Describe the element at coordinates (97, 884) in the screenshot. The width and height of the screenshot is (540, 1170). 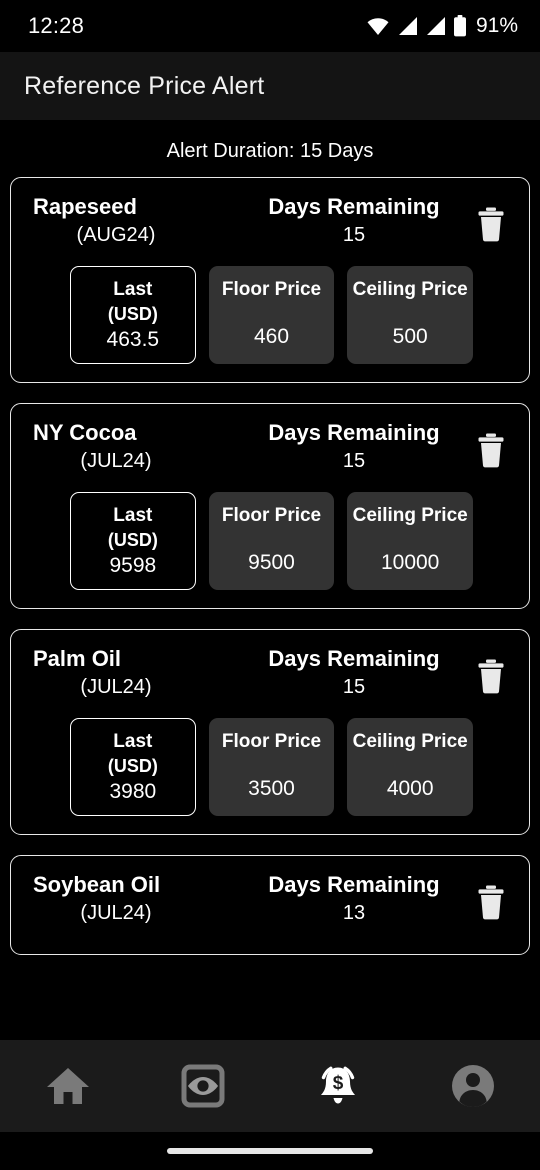
I see `commodity-name: Soybean Oil` at that location.